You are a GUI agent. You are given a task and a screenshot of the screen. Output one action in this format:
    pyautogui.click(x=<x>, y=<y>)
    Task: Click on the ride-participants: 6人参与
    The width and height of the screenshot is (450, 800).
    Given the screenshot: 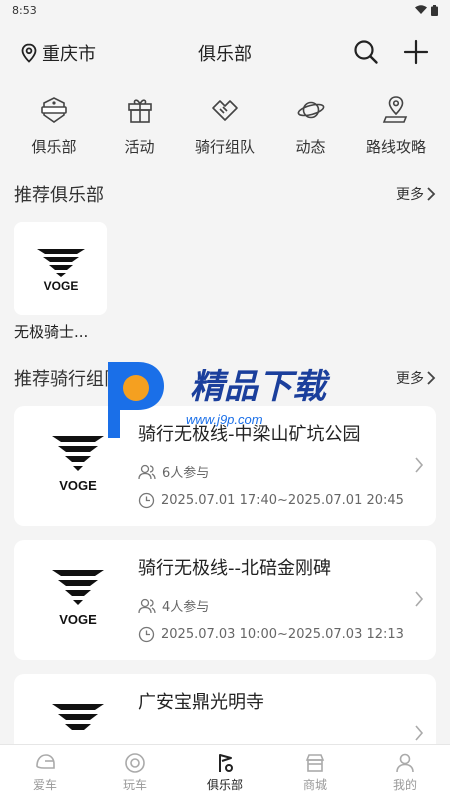 What is the action you would take?
    pyautogui.click(x=173, y=471)
    